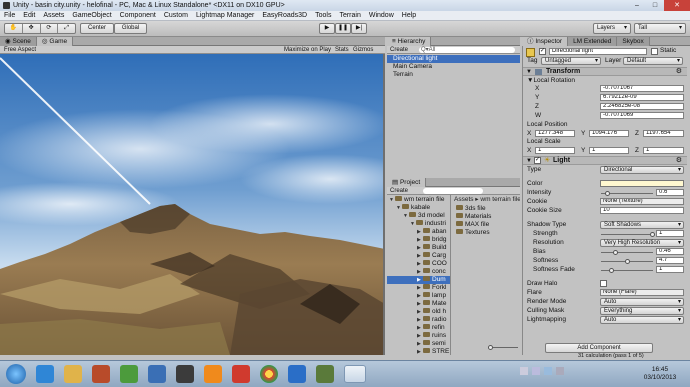 The height and width of the screenshot is (387, 690). What do you see at coordinates (416, 239) in the screenshot?
I see `folder-tree-item: ▶ bridg` at bounding box center [416, 239].